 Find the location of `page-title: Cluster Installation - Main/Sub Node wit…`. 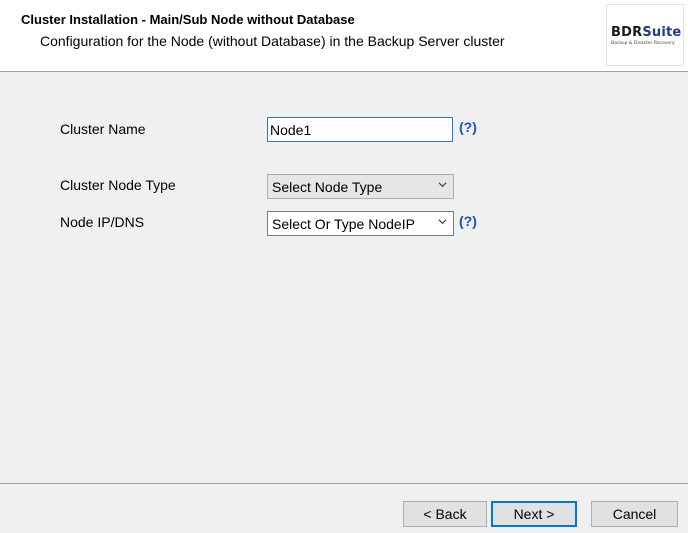

page-title: Cluster Installation - Main/Sub Node wit… is located at coordinates (188, 19).